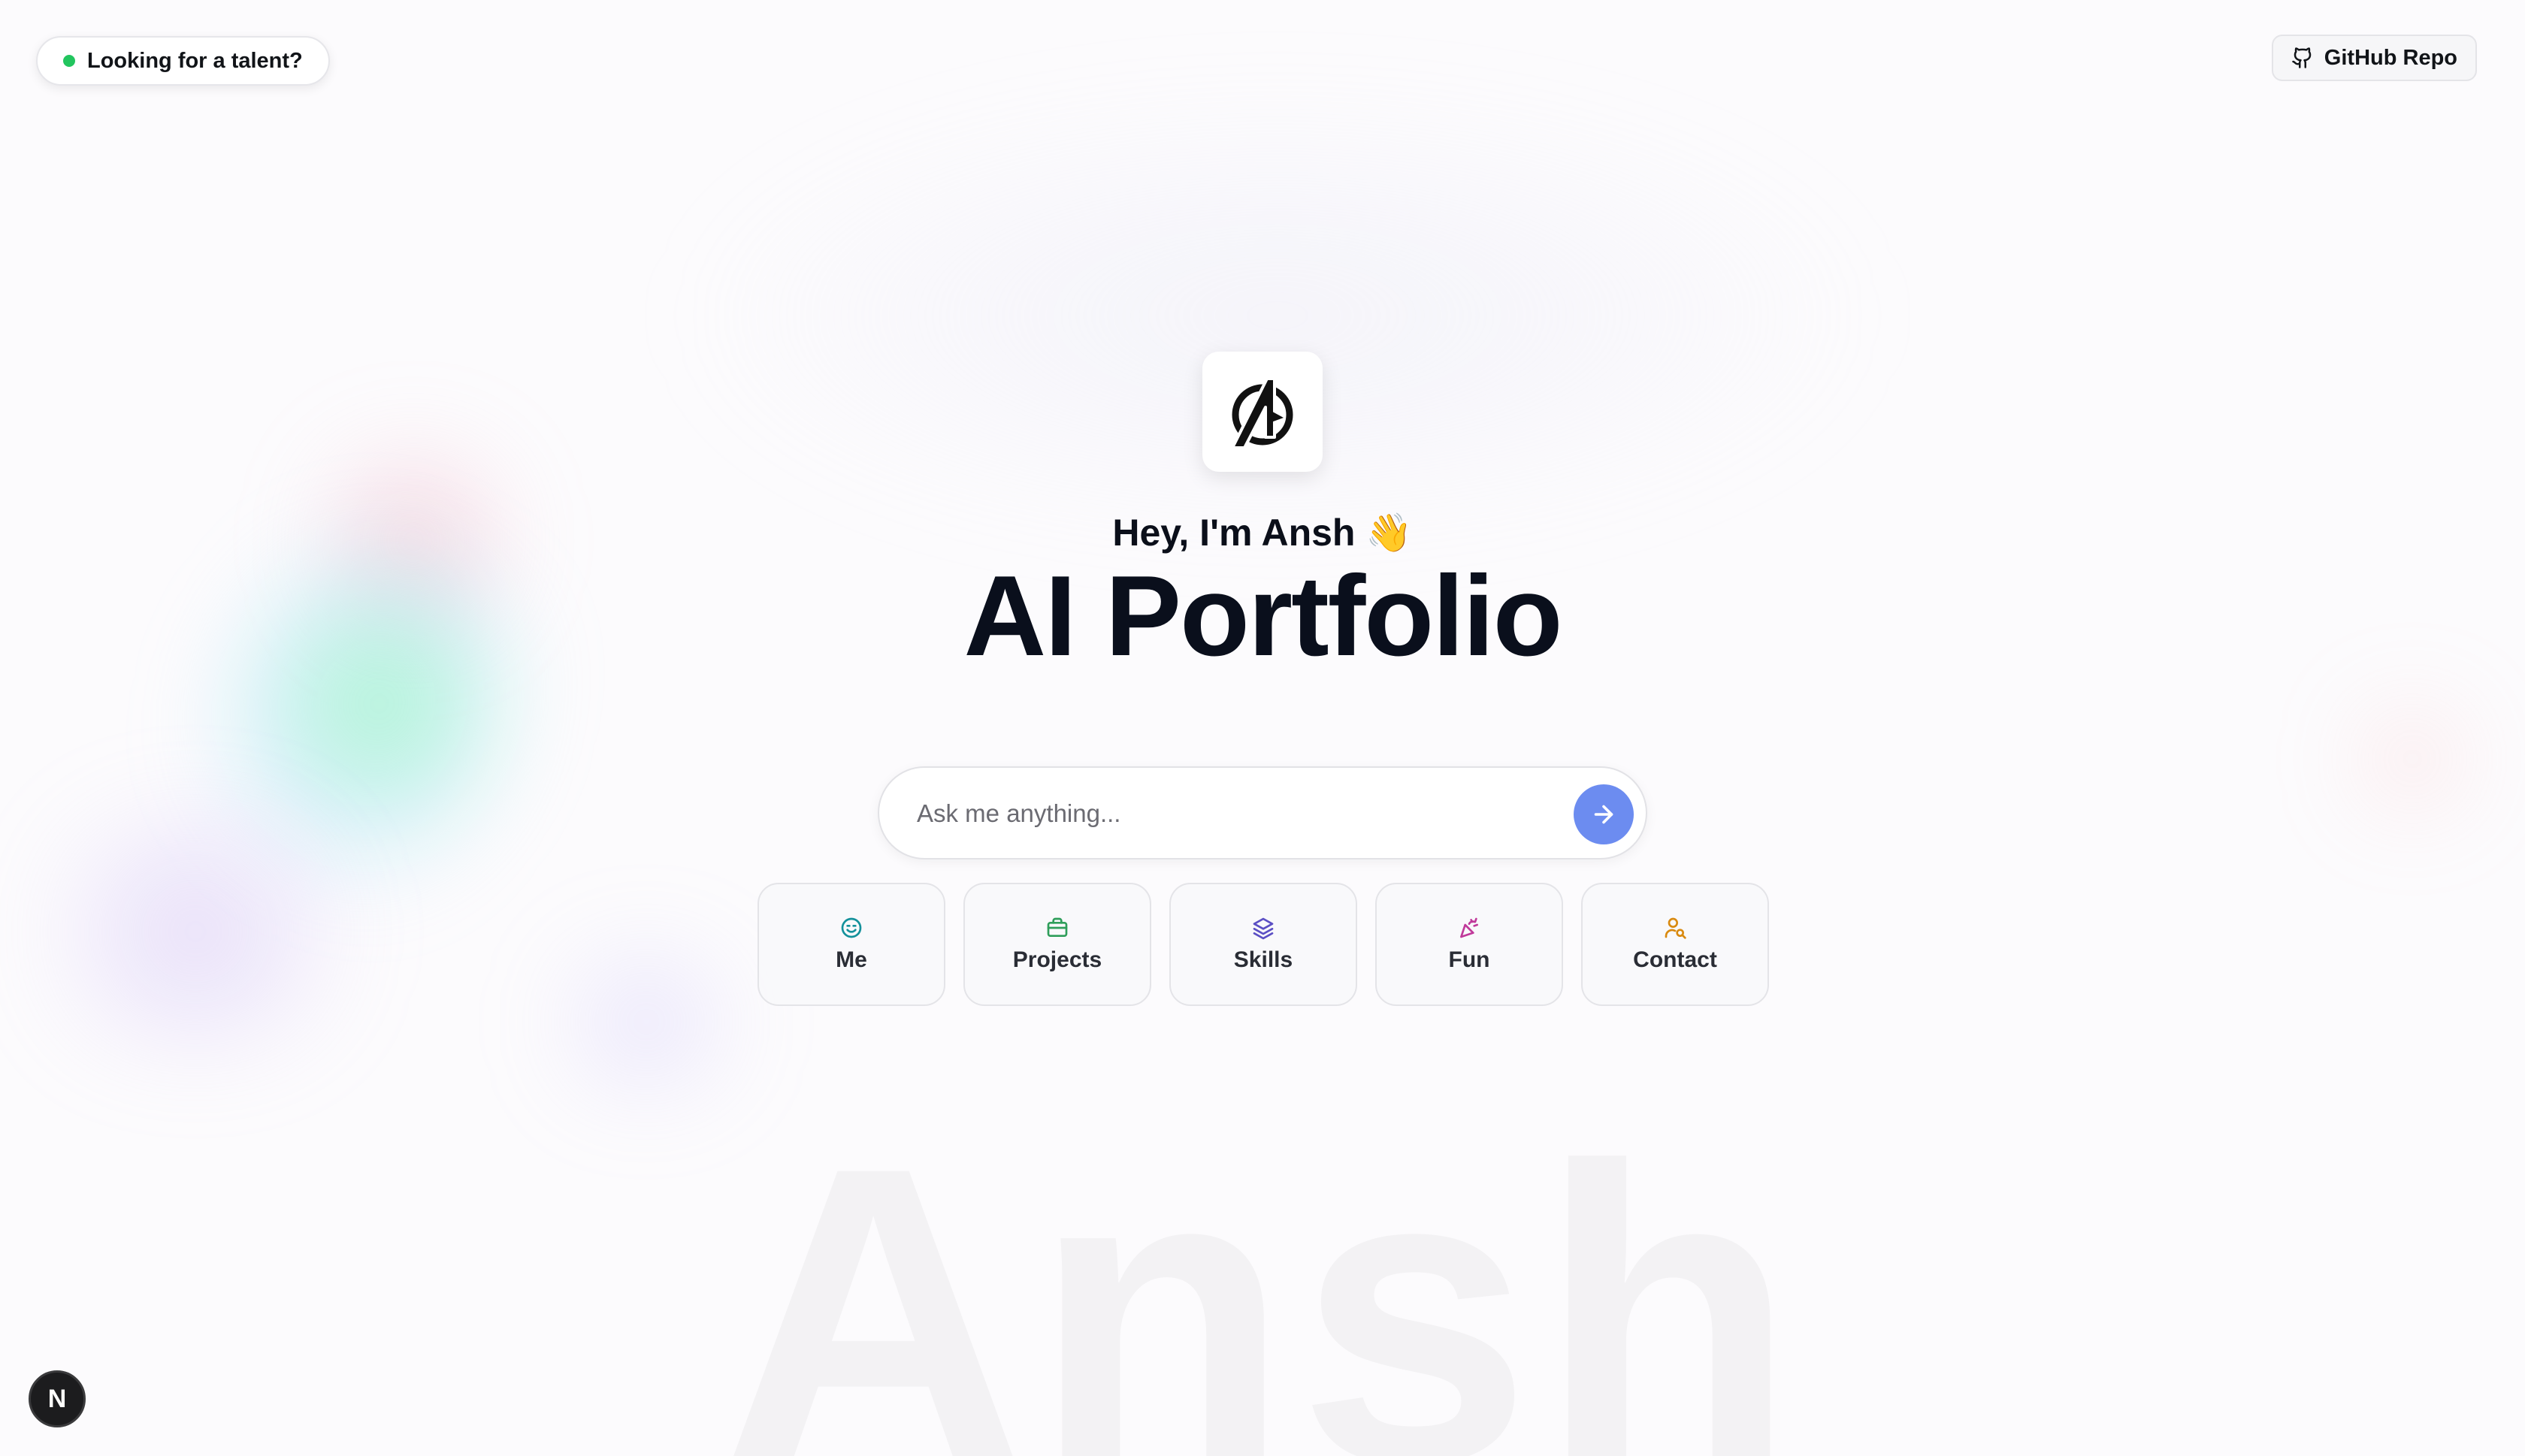  Describe the element at coordinates (1262, 616) in the screenshot. I see `page-title: AI Portfolio` at that location.